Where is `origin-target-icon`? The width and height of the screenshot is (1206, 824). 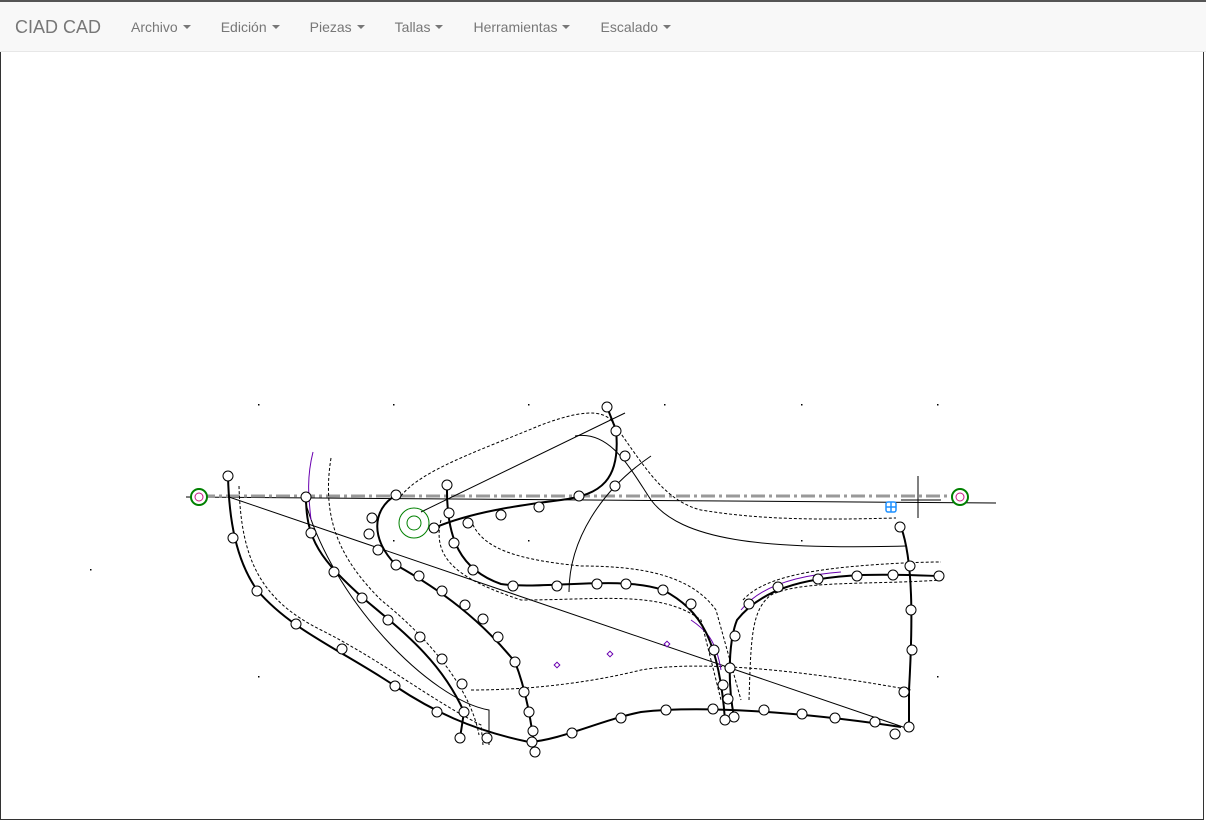
origin-target-icon is located at coordinates (414, 523).